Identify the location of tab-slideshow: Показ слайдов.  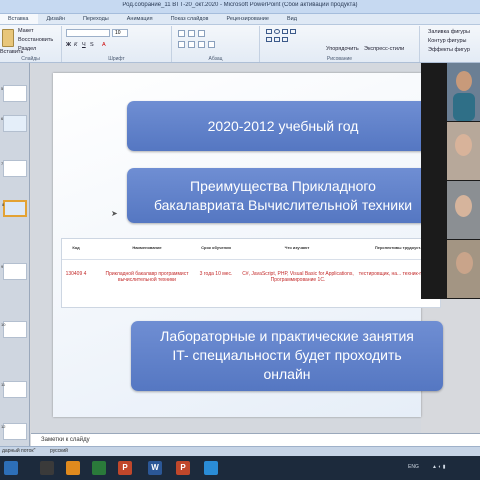
(191, 19).